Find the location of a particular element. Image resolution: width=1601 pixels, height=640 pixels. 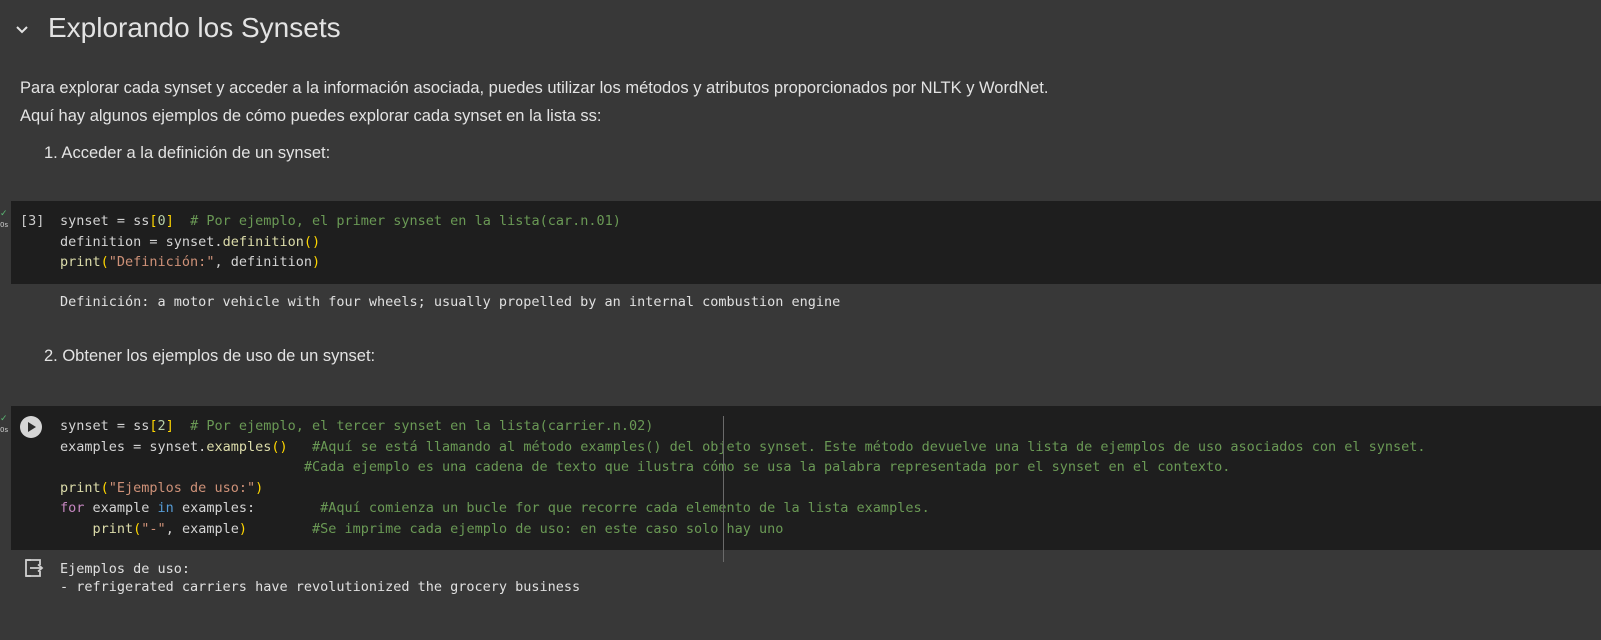

output-exit-icon is located at coordinates (33, 568).